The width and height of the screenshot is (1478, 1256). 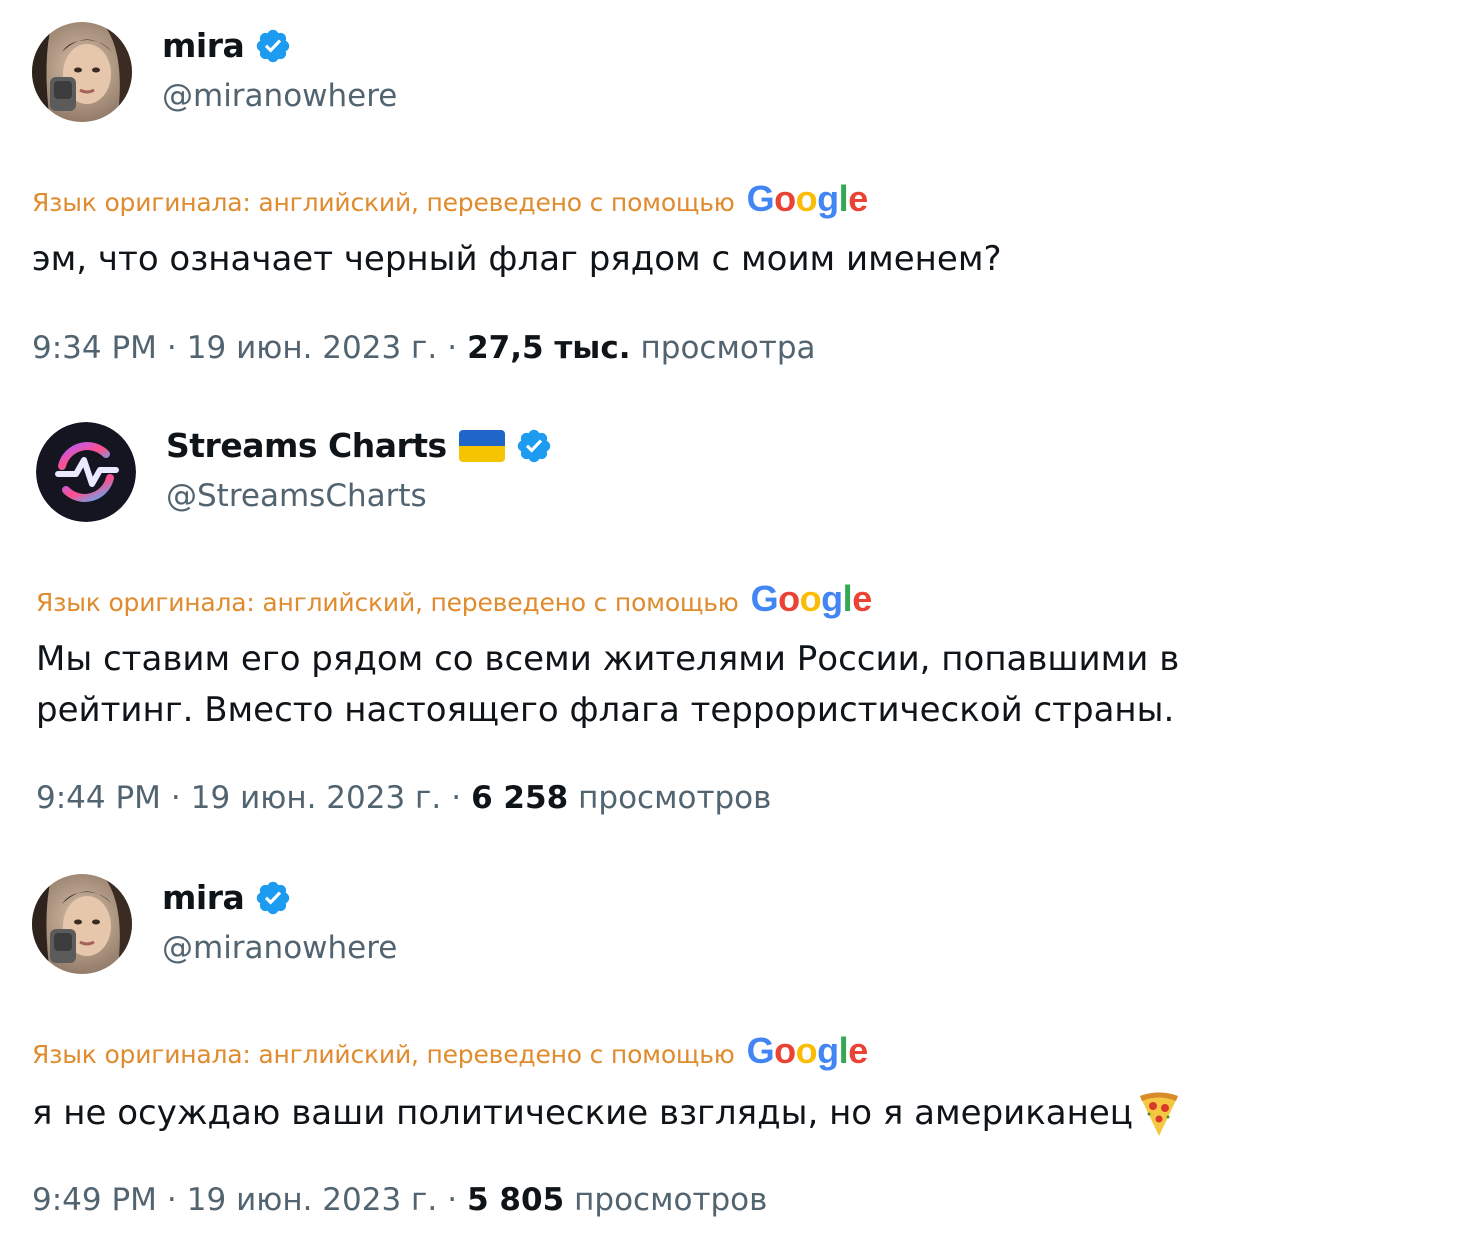 I want to click on views-count: 27,5 тыс., so click(x=548, y=348).